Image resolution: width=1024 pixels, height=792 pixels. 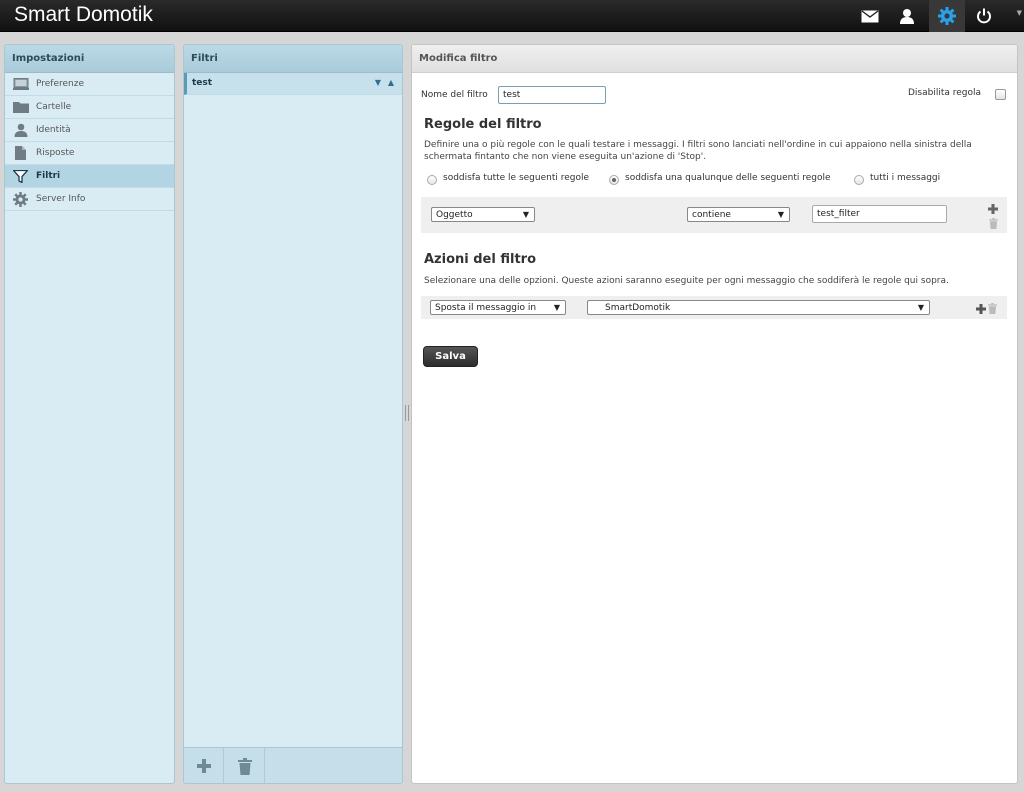 What do you see at coordinates (879, 214) in the screenshot?
I see `rule-value-input: test_filter` at bounding box center [879, 214].